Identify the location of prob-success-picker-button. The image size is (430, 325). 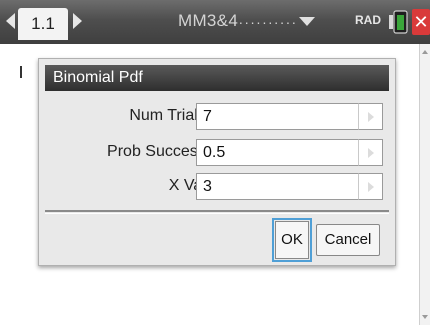
(370, 152).